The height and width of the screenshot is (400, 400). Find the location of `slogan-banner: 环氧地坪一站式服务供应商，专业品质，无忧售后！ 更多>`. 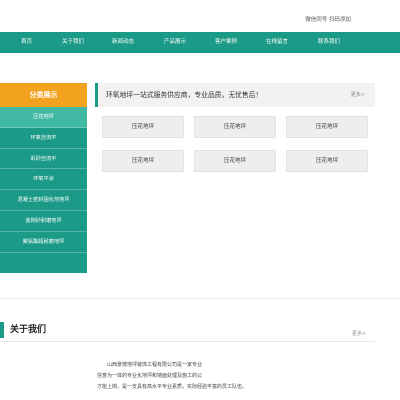

slogan-banner: 环氧地坪一站式服务供应商，专业品质，无忧售后！ 更多> is located at coordinates (235, 95).